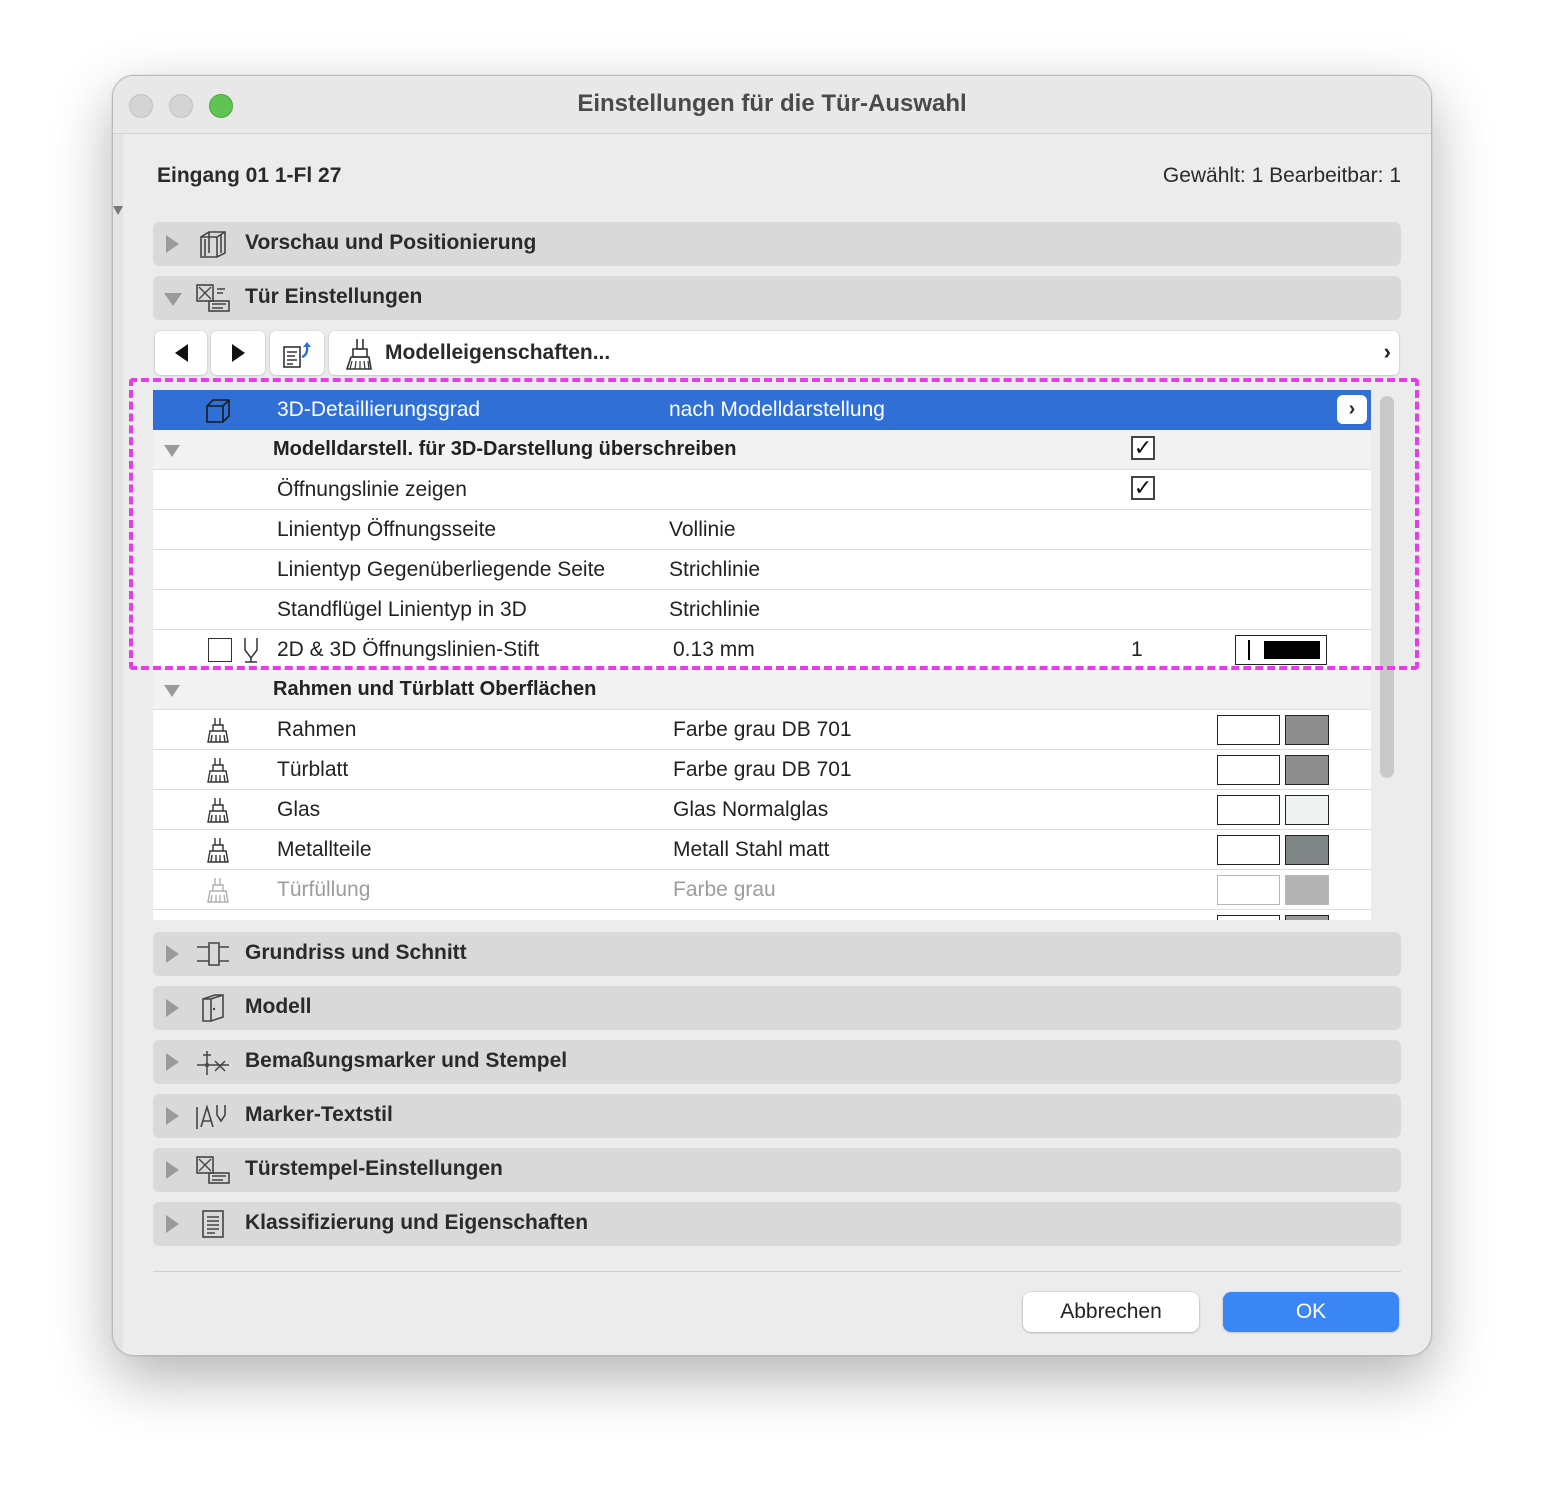 The image size is (1542, 1502). I want to click on pen-color-fill, so click(1292, 650).